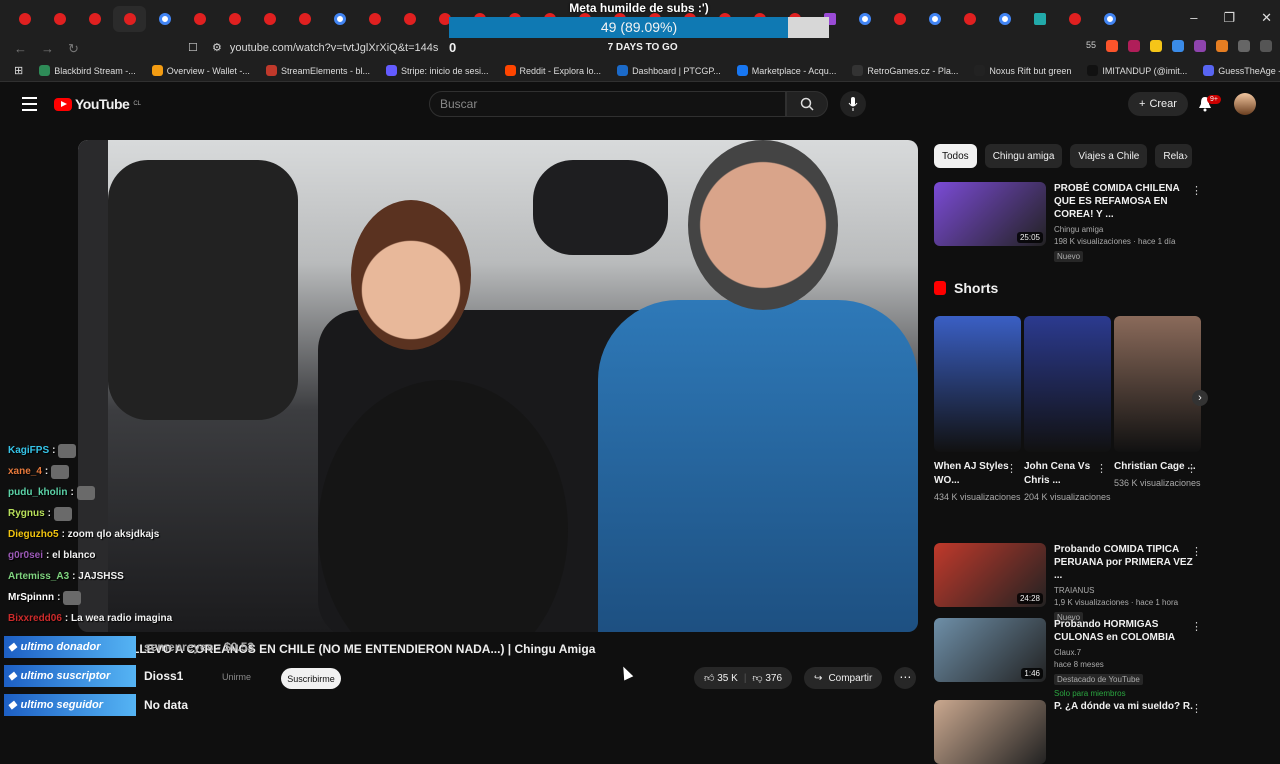  What do you see at coordinates (955, 156) in the screenshot?
I see `filter-chip: Todos` at bounding box center [955, 156].